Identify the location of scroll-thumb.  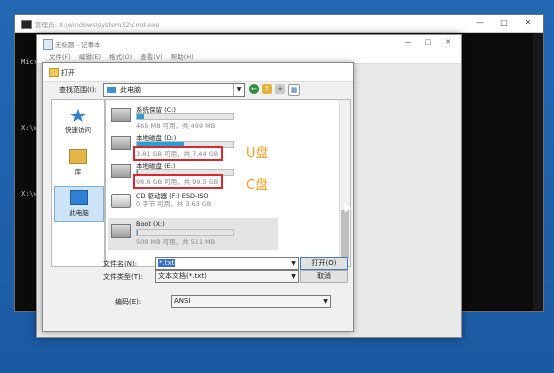
(345, 234).